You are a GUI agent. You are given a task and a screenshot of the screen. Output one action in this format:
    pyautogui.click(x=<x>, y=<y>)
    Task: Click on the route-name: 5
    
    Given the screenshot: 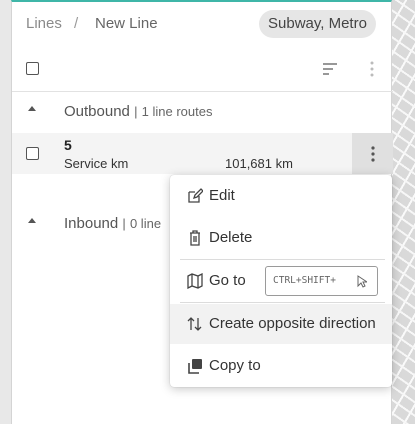 What is the action you would take?
    pyautogui.click(x=68, y=145)
    